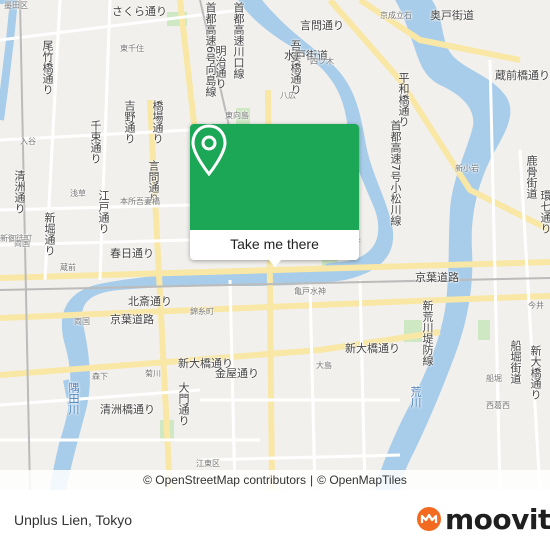 The height and width of the screenshot is (550, 550). I want to click on map-label: 京成立石, so click(396, 15).